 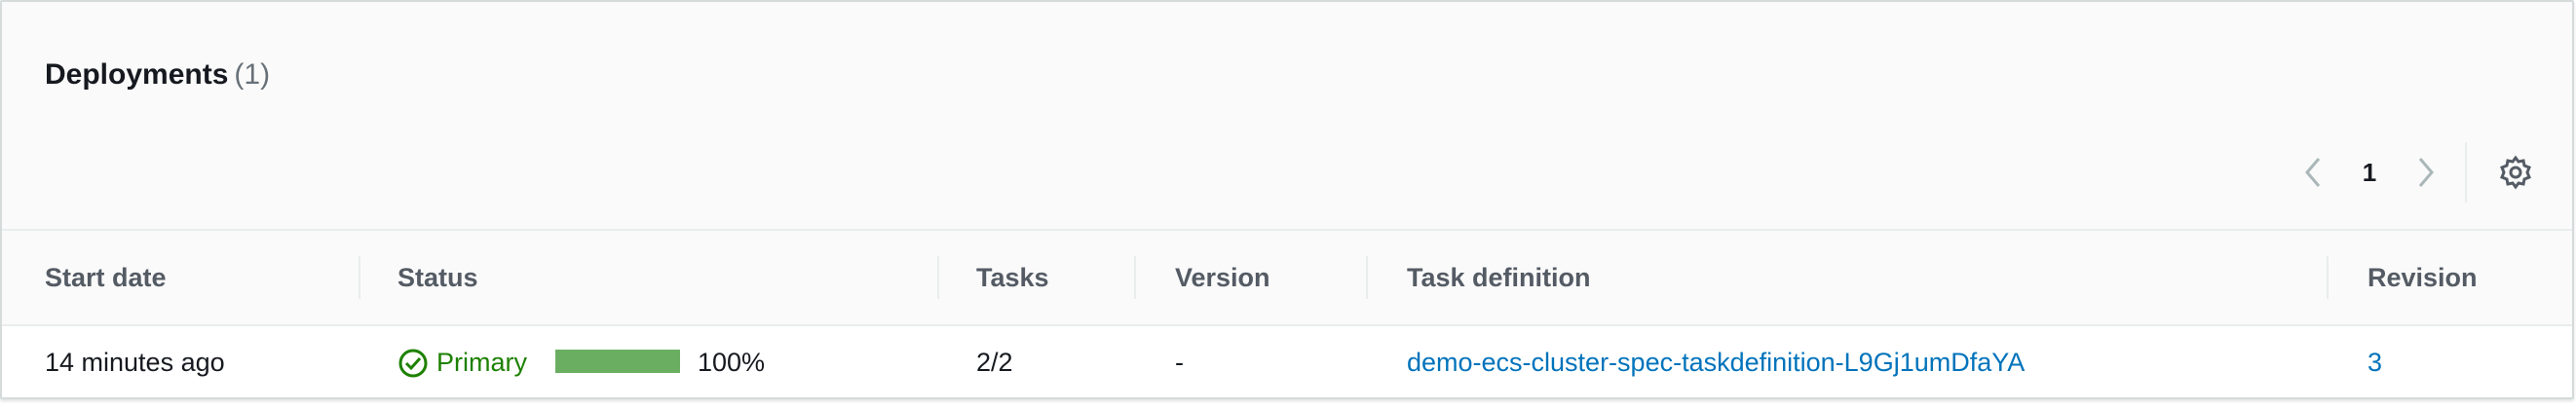 I want to click on column-header-tasks: Tasks, so click(x=1013, y=277).